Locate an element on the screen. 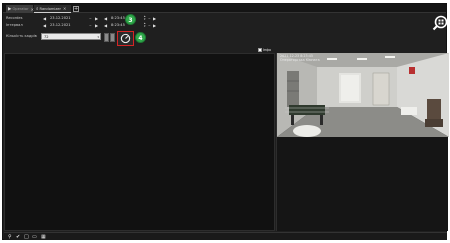  interval-date: 23.12.2021 is located at coordinates (60, 25).